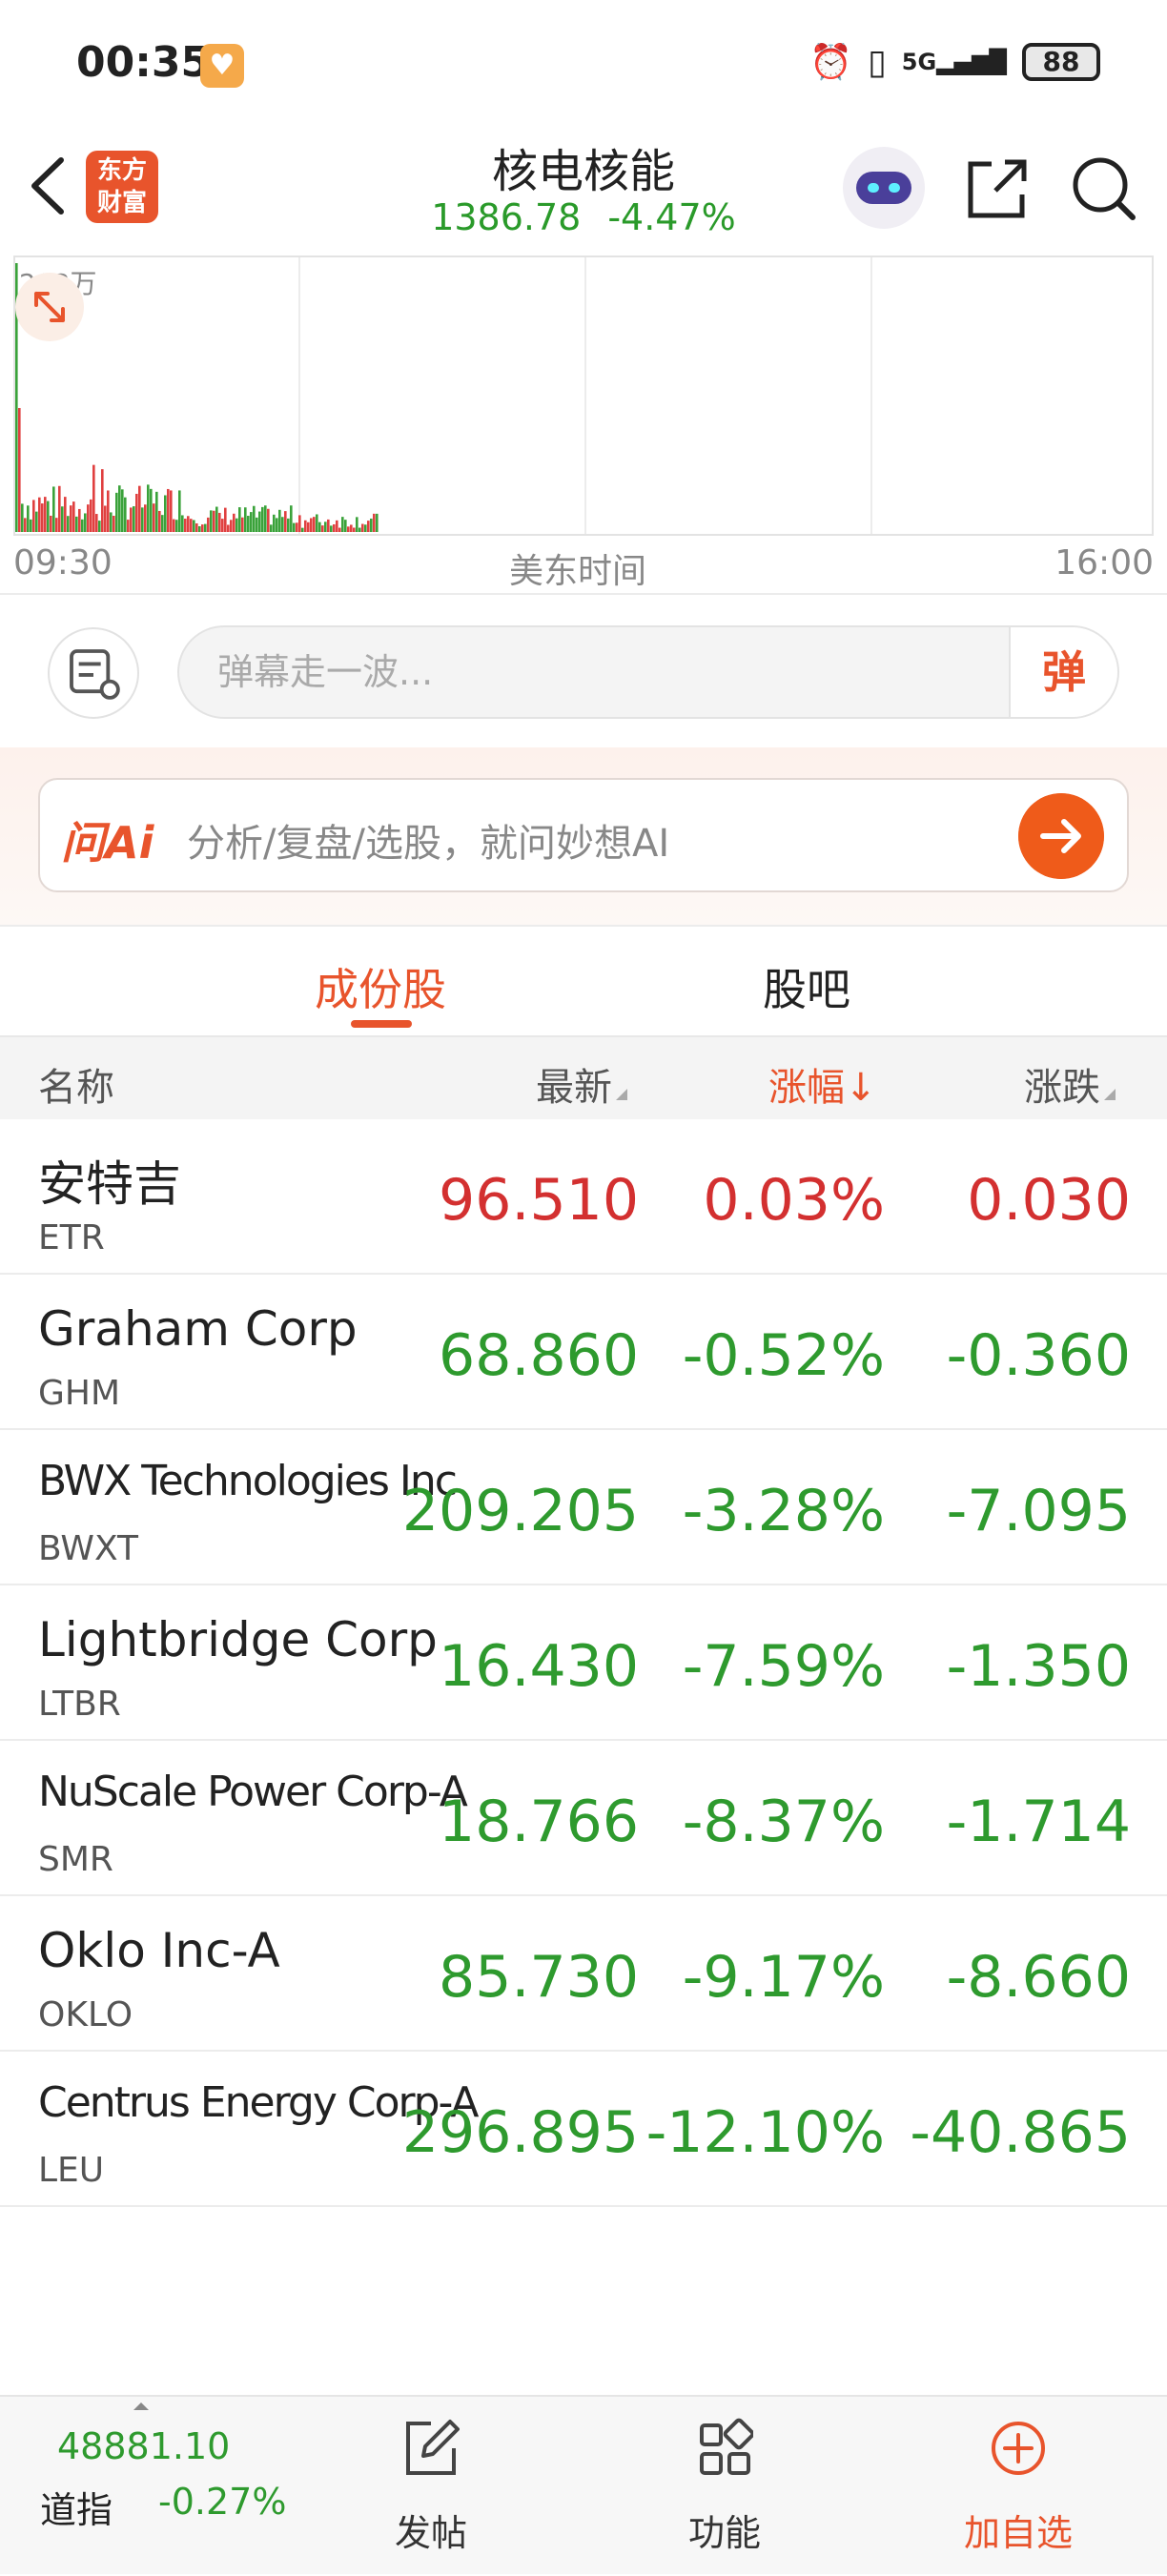 This screenshot has height=2576, width=1167. Describe the element at coordinates (539, 1667) in the screenshot. I see `stock-latest: 16.430` at that location.